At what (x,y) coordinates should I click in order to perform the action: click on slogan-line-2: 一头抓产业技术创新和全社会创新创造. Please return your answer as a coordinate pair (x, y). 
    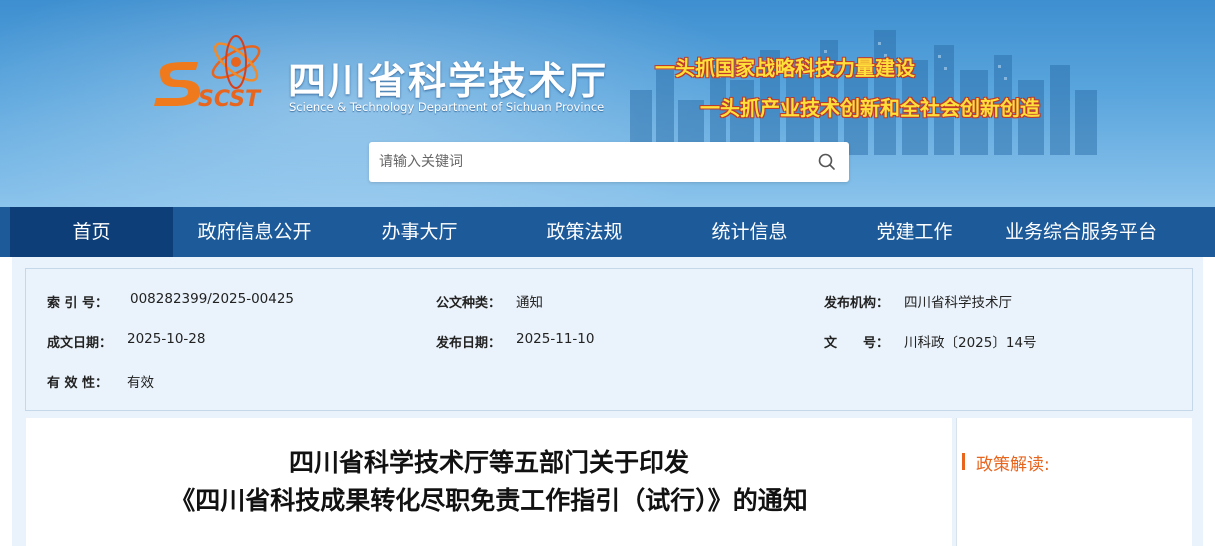
    Looking at the image, I should click on (870, 108).